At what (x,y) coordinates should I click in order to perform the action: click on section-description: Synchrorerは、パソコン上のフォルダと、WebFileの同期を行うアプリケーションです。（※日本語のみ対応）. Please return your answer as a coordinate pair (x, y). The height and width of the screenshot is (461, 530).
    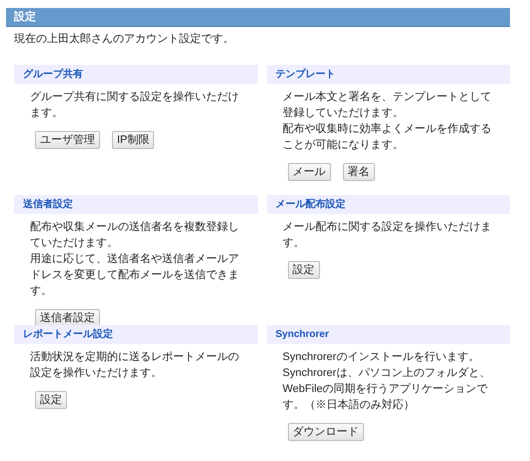
    Looking at the image, I should click on (387, 389).